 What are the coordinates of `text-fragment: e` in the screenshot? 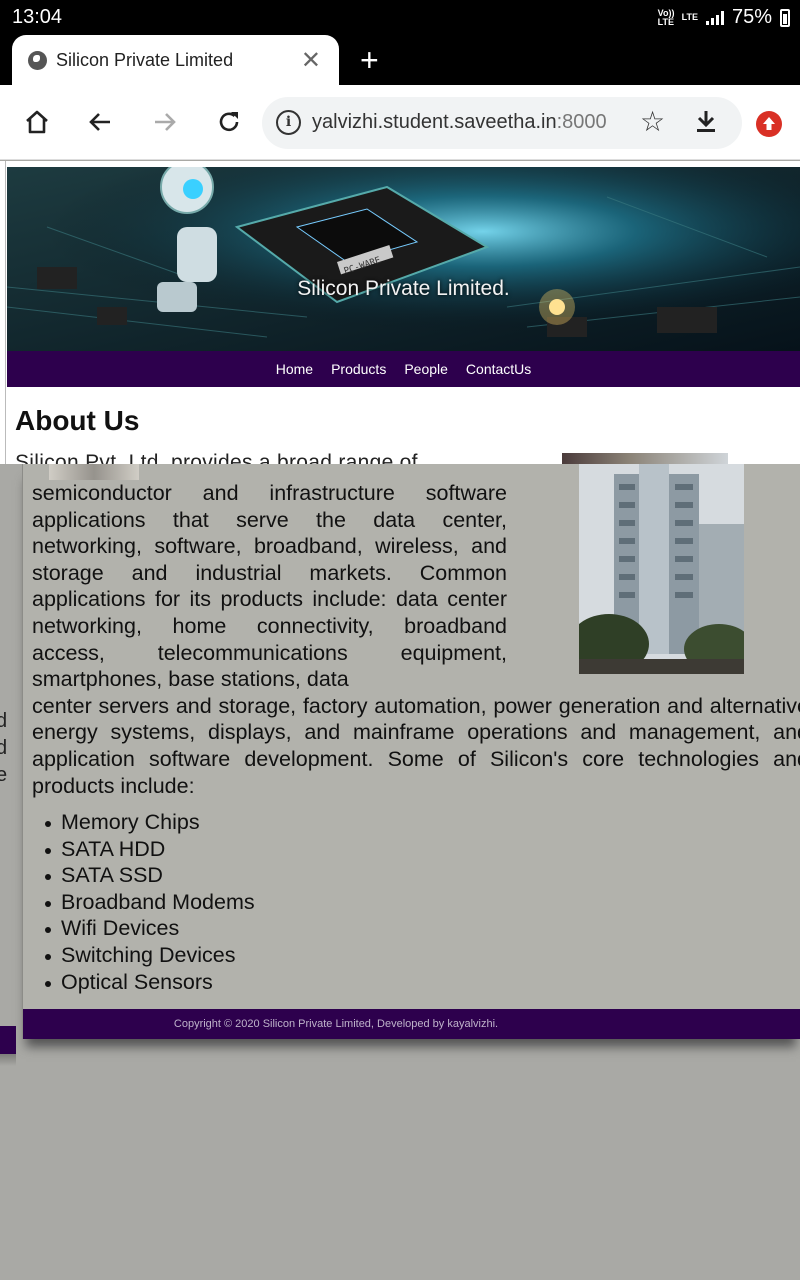 It's located at (4, 775).